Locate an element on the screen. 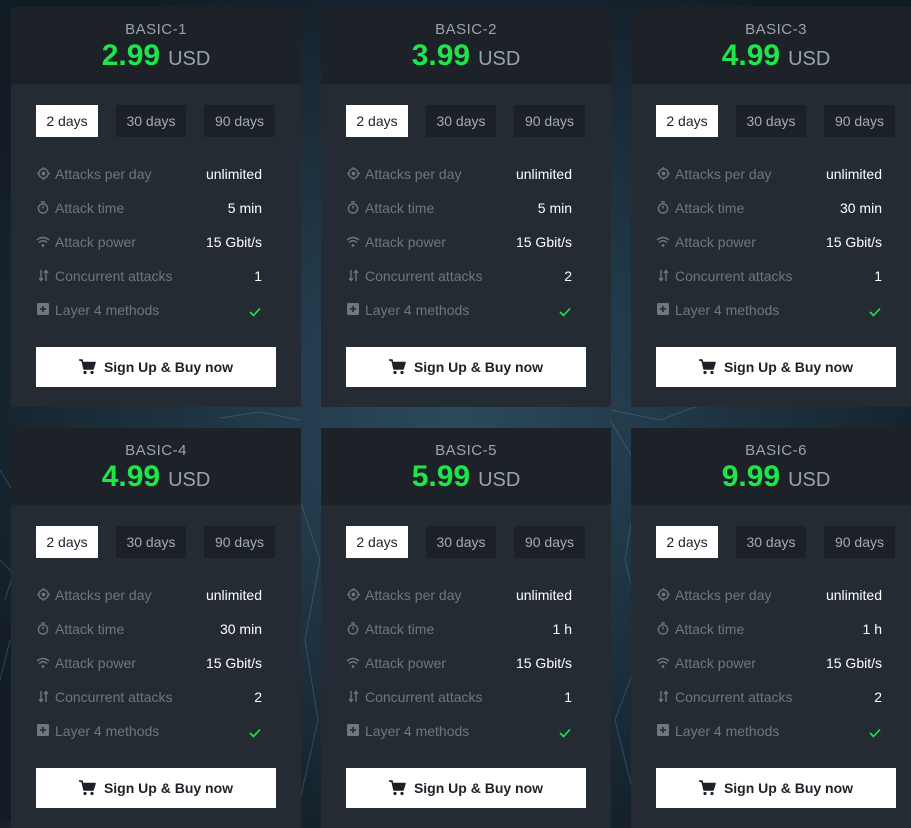 This screenshot has height=828, width=911. price-amount: 3.99 is located at coordinates (441, 55).